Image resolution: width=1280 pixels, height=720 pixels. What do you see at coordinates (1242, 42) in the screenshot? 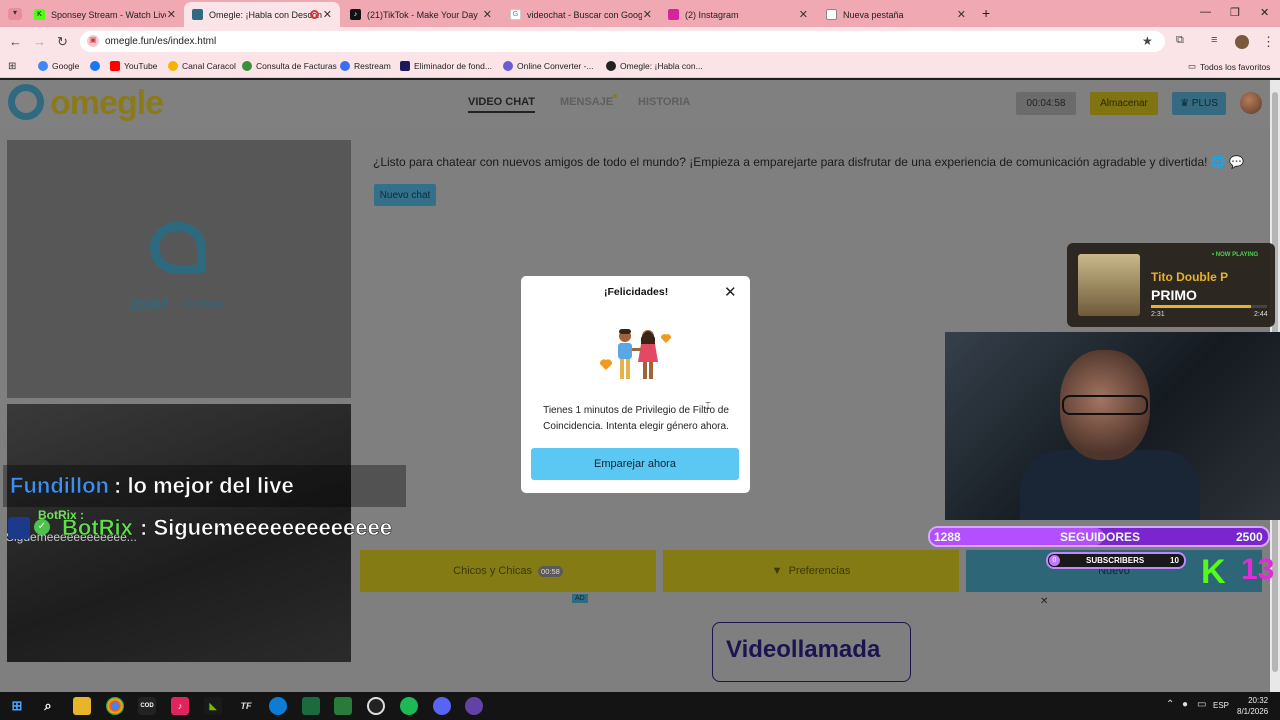
I see `profile-avatar-icon` at bounding box center [1242, 42].